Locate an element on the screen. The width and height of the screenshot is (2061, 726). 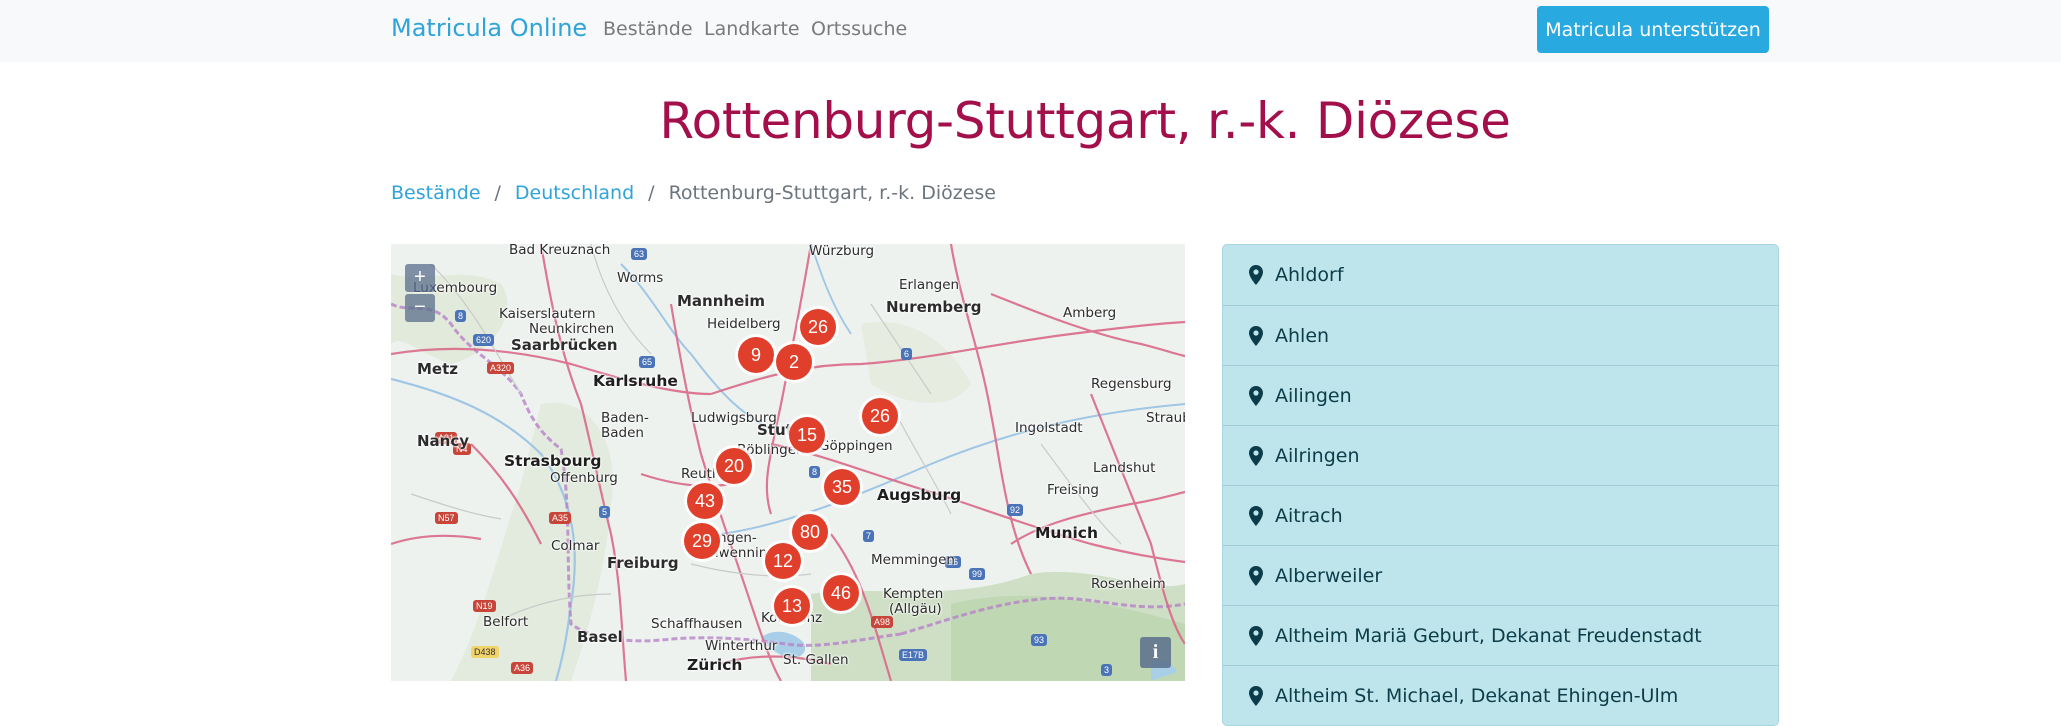
breadcrumb-link-bestaende: Bestände is located at coordinates (436, 193).